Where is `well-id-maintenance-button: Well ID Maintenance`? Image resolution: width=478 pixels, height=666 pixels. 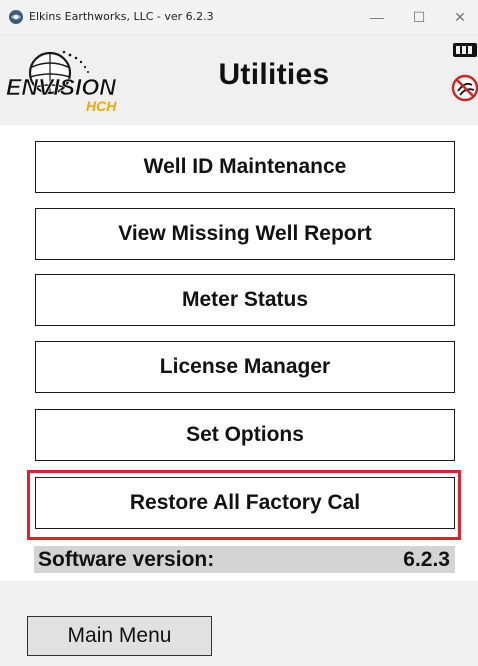 well-id-maintenance-button: Well ID Maintenance is located at coordinates (245, 167).